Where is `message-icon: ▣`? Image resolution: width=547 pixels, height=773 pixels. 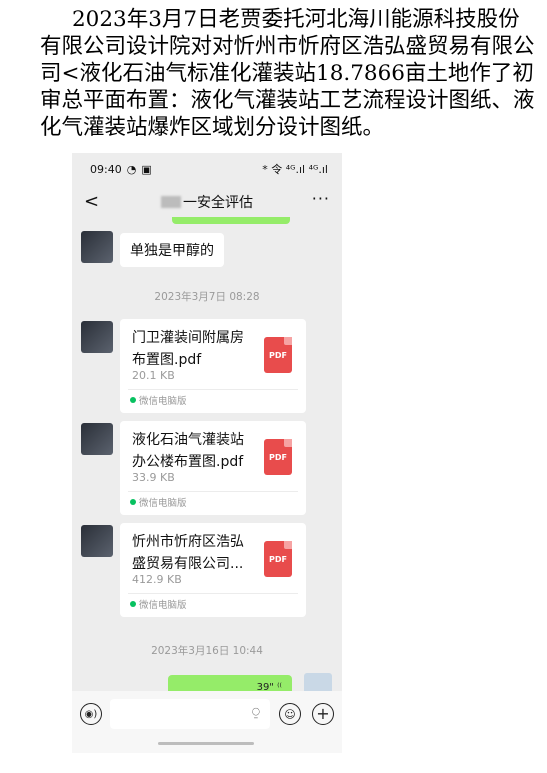
message-icon: ▣ is located at coordinates (146, 169).